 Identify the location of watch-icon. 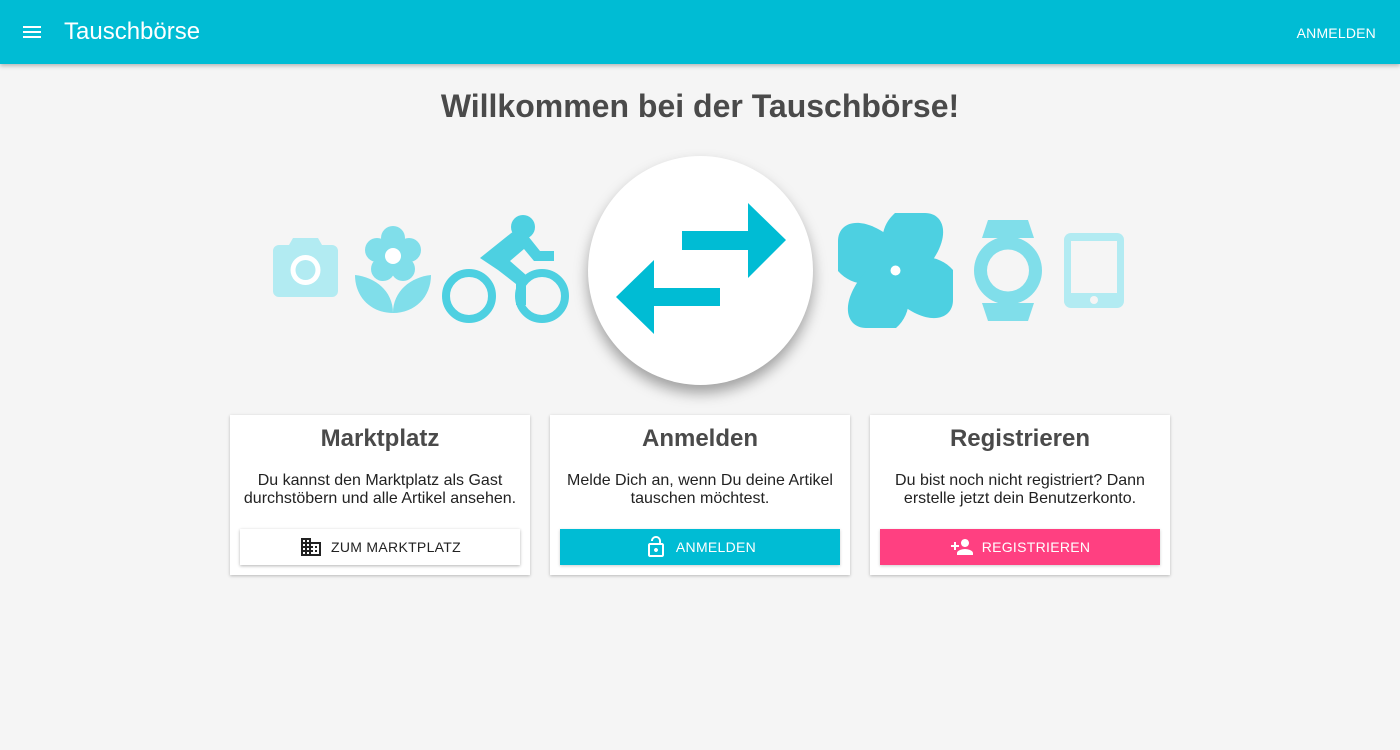
(1008, 270).